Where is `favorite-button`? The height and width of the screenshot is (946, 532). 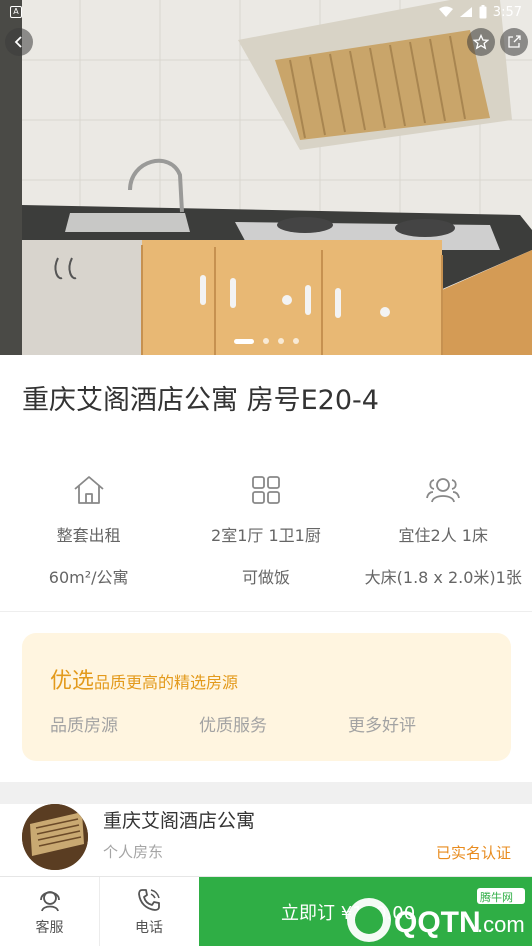
favorite-button is located at coordinates (481, 42).